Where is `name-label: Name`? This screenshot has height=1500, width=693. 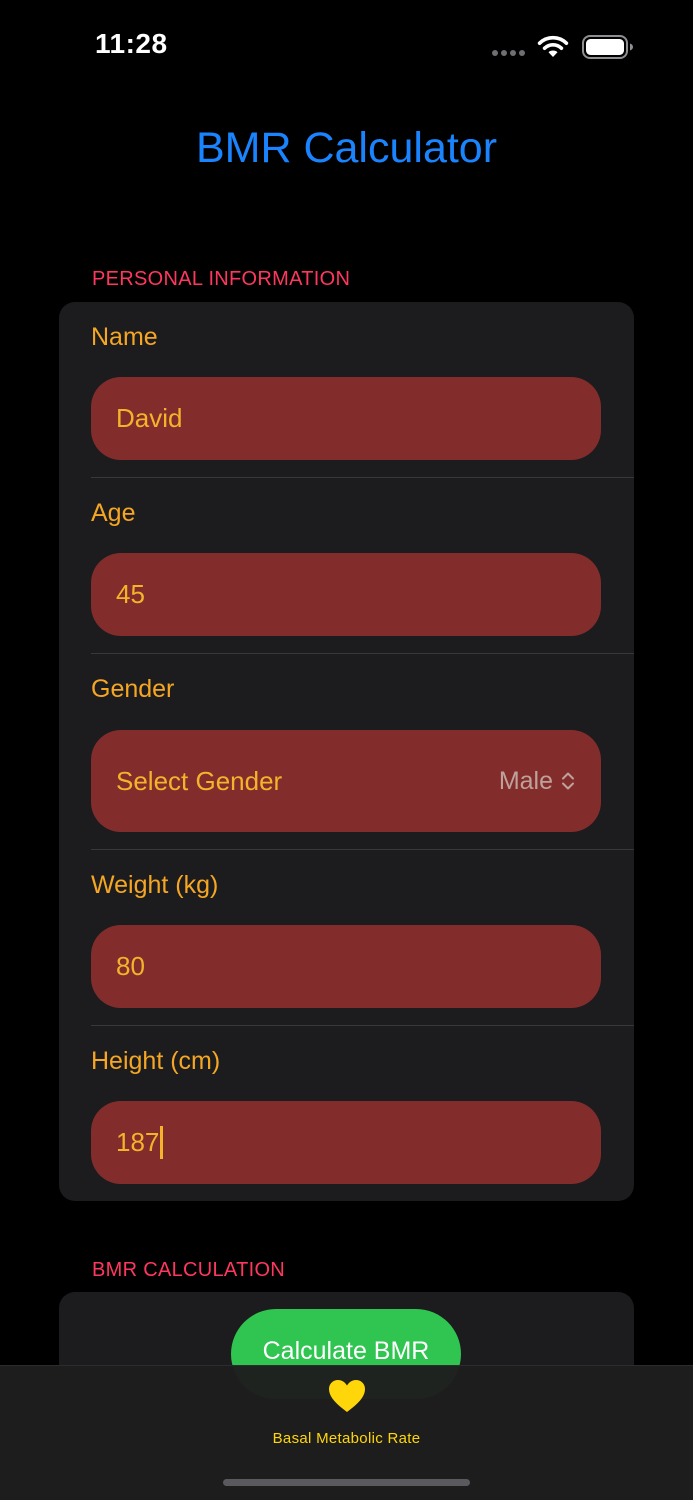 name-label: Name is located at coordinates (124, 337).